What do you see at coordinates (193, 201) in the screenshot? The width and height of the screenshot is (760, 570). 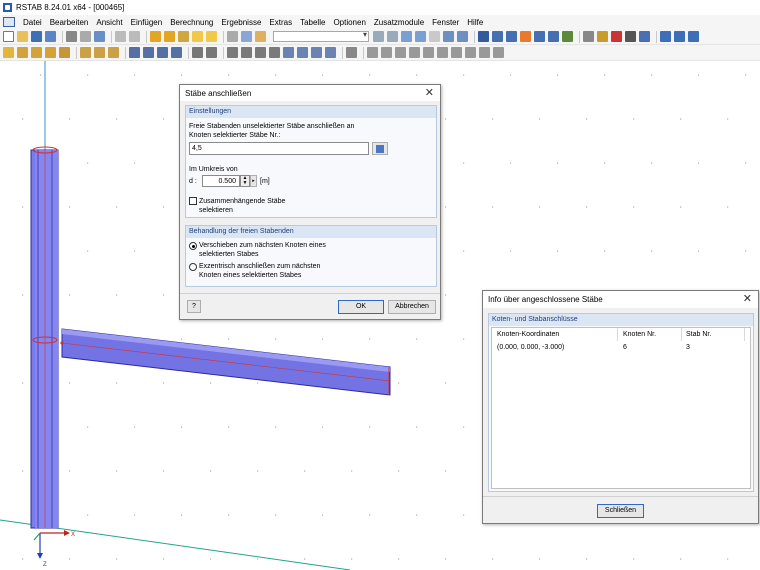 I see `connected-members-checkbox` at bounding box center [193, 201].